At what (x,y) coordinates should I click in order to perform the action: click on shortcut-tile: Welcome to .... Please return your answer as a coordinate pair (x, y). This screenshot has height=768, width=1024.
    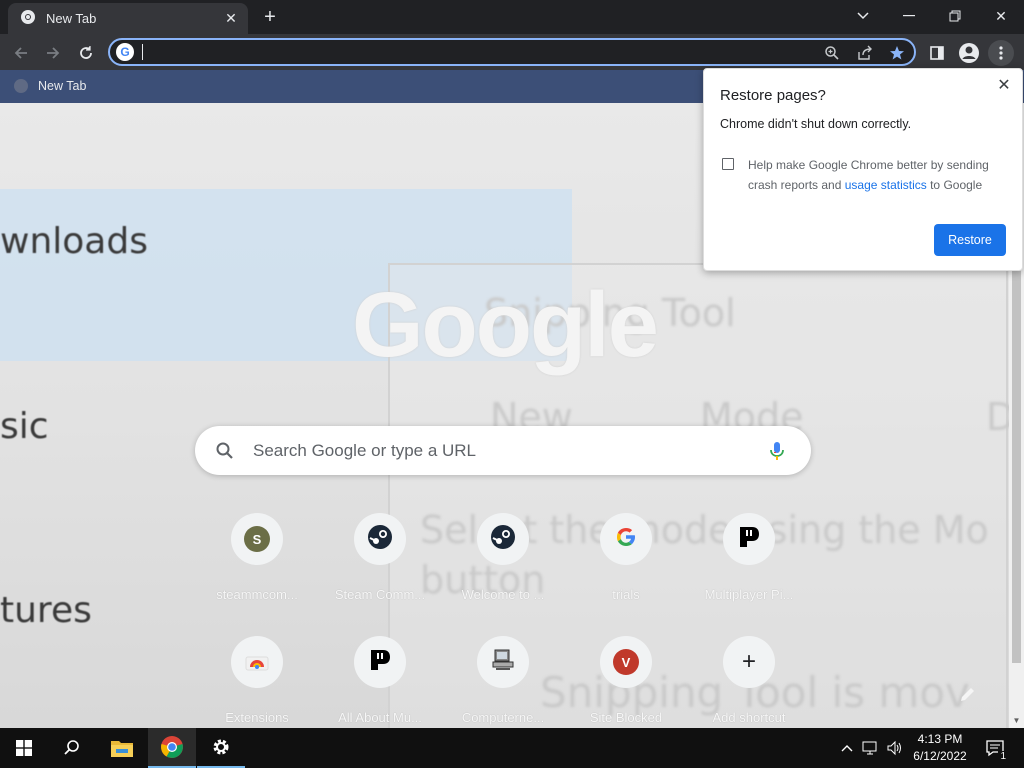
    Looking at the image, I should click on (503, 556).